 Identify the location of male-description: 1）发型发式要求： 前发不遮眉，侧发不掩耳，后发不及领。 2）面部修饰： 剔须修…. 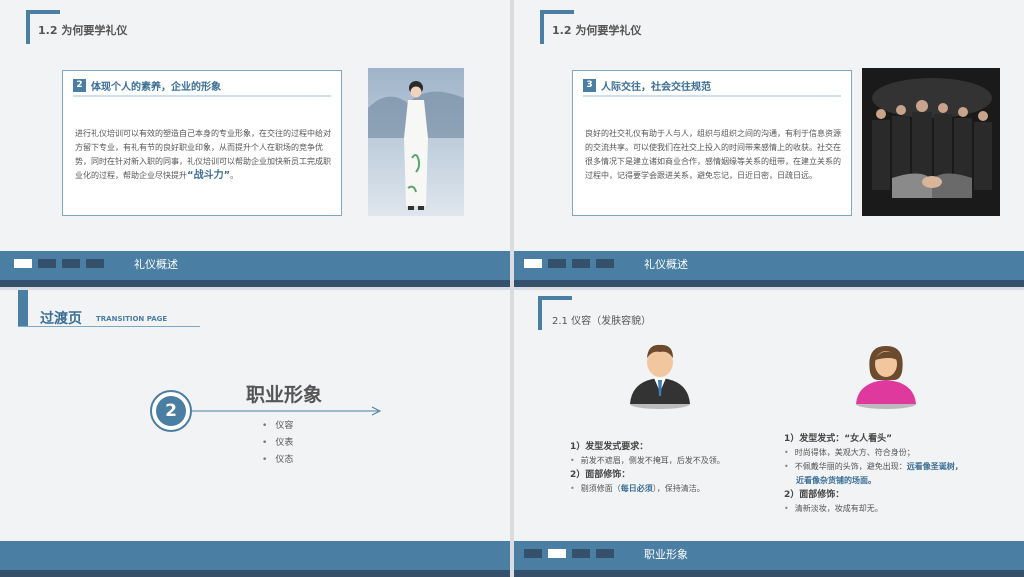
(670, 468).